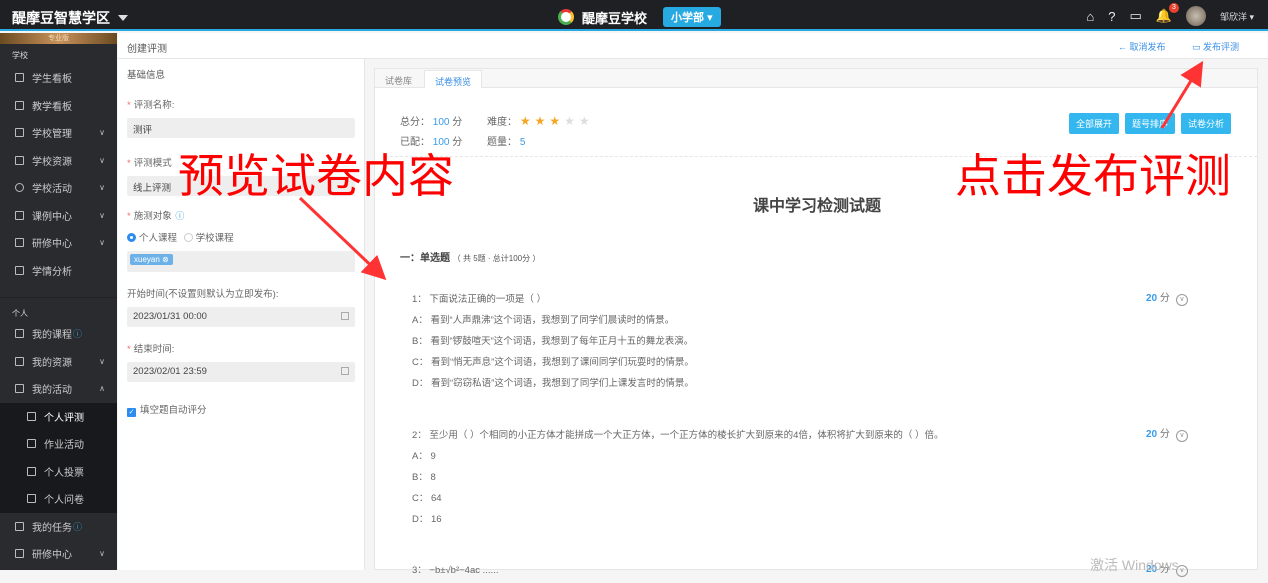  What do you see at coordinates (1182, 94) in the screenshot?
I see `arrow-to-publish` at bounding box center [1182, 94].